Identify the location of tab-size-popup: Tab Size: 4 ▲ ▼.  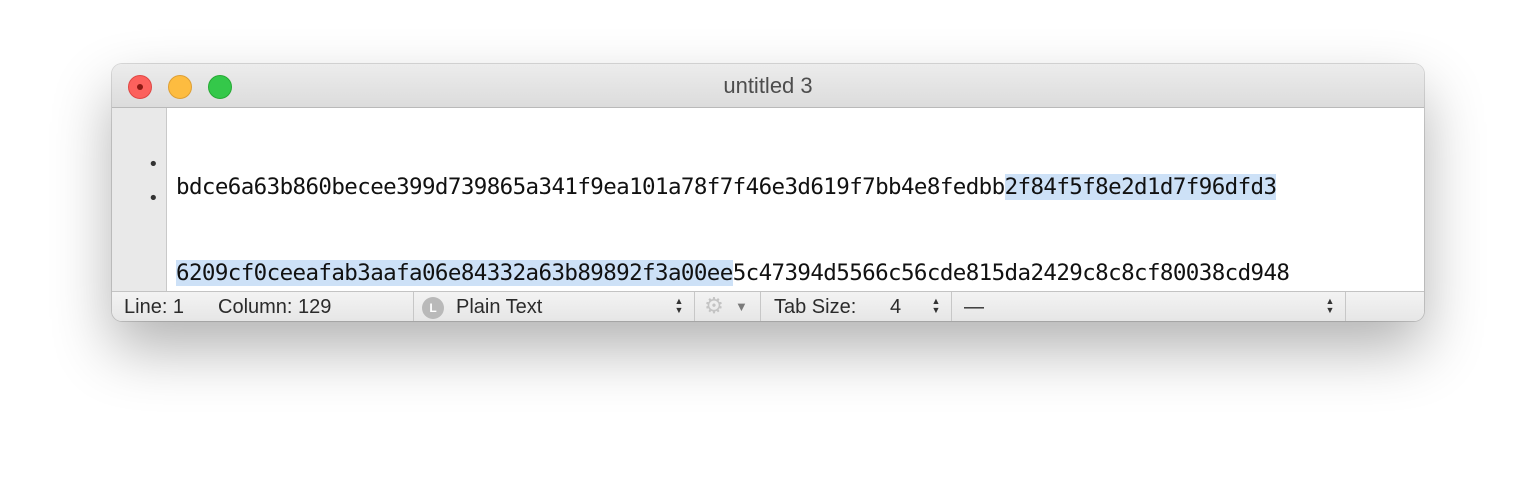
(855, 306).